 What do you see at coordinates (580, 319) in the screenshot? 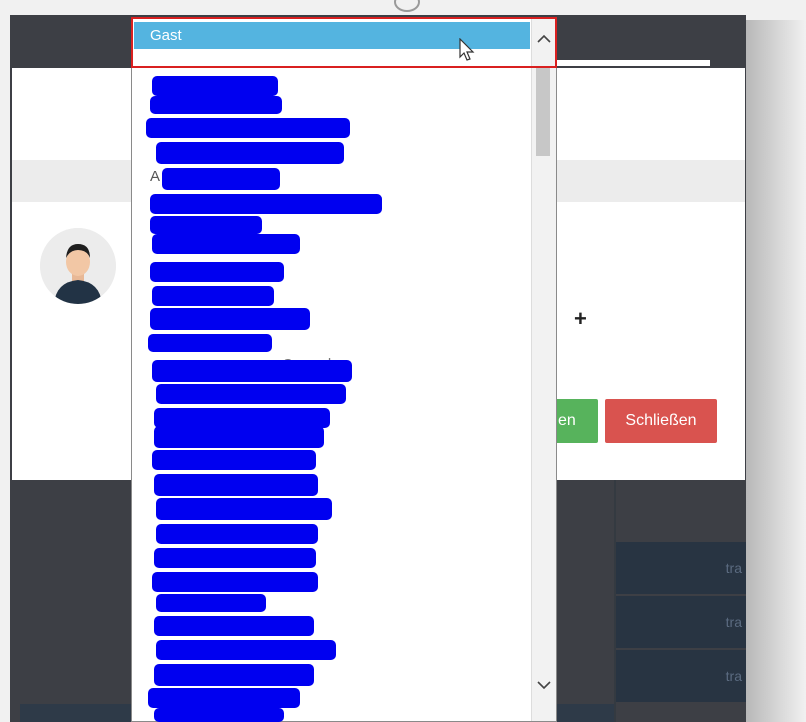
I see `add-icon: +` at bounding box center [580, 319].